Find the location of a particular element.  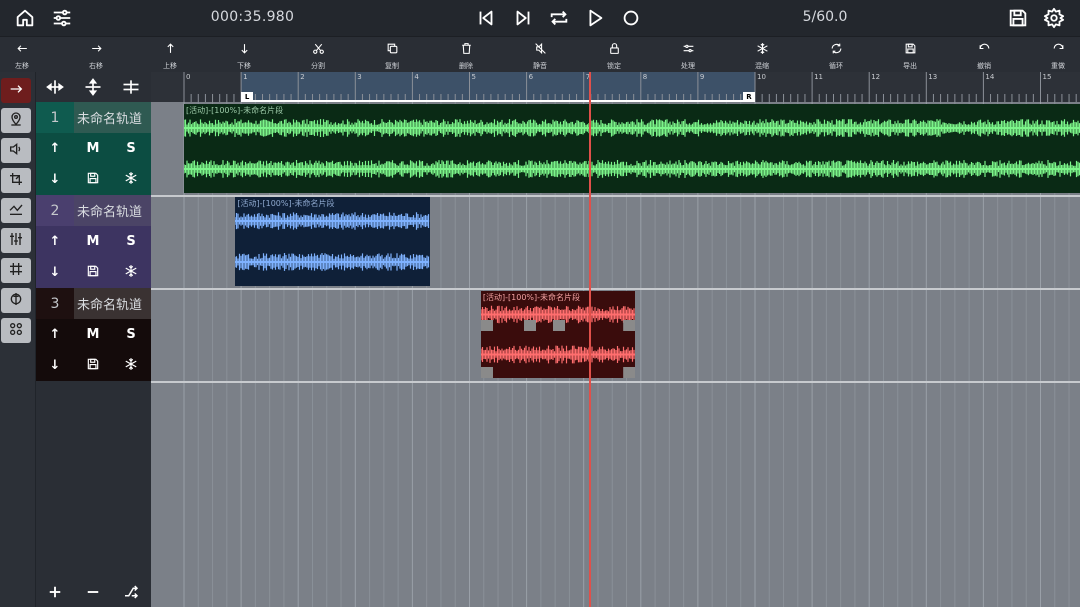

tool-label: 处理 is located at coordinates (688, 66).